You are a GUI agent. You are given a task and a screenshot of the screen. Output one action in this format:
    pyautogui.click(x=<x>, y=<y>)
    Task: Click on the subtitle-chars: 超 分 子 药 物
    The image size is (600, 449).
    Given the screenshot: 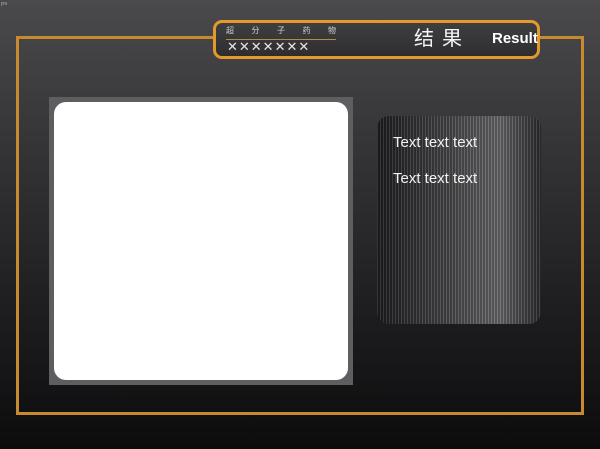 What is the action you would take?
    pyautogui.click(x=281, y=31)
    